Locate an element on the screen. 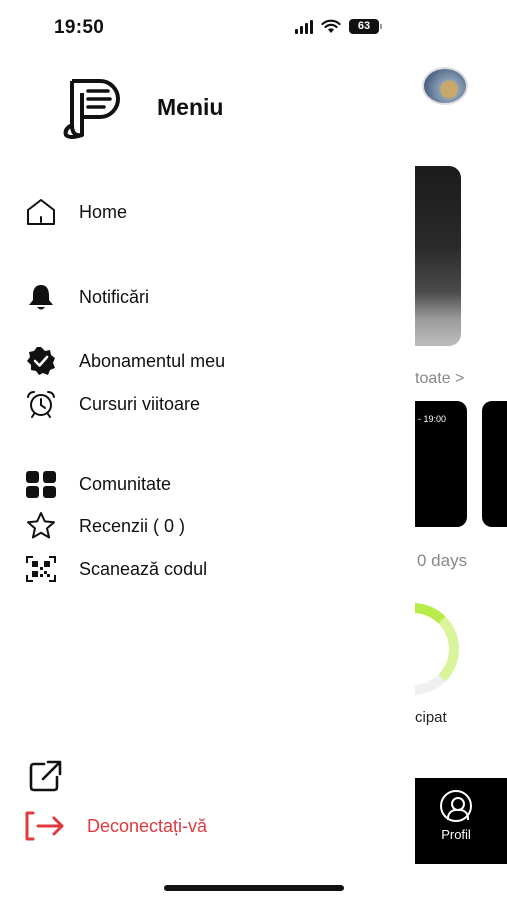 This screenshot has width=507, height=900. see-all-link: toate > is located at coordinates (439, 379).